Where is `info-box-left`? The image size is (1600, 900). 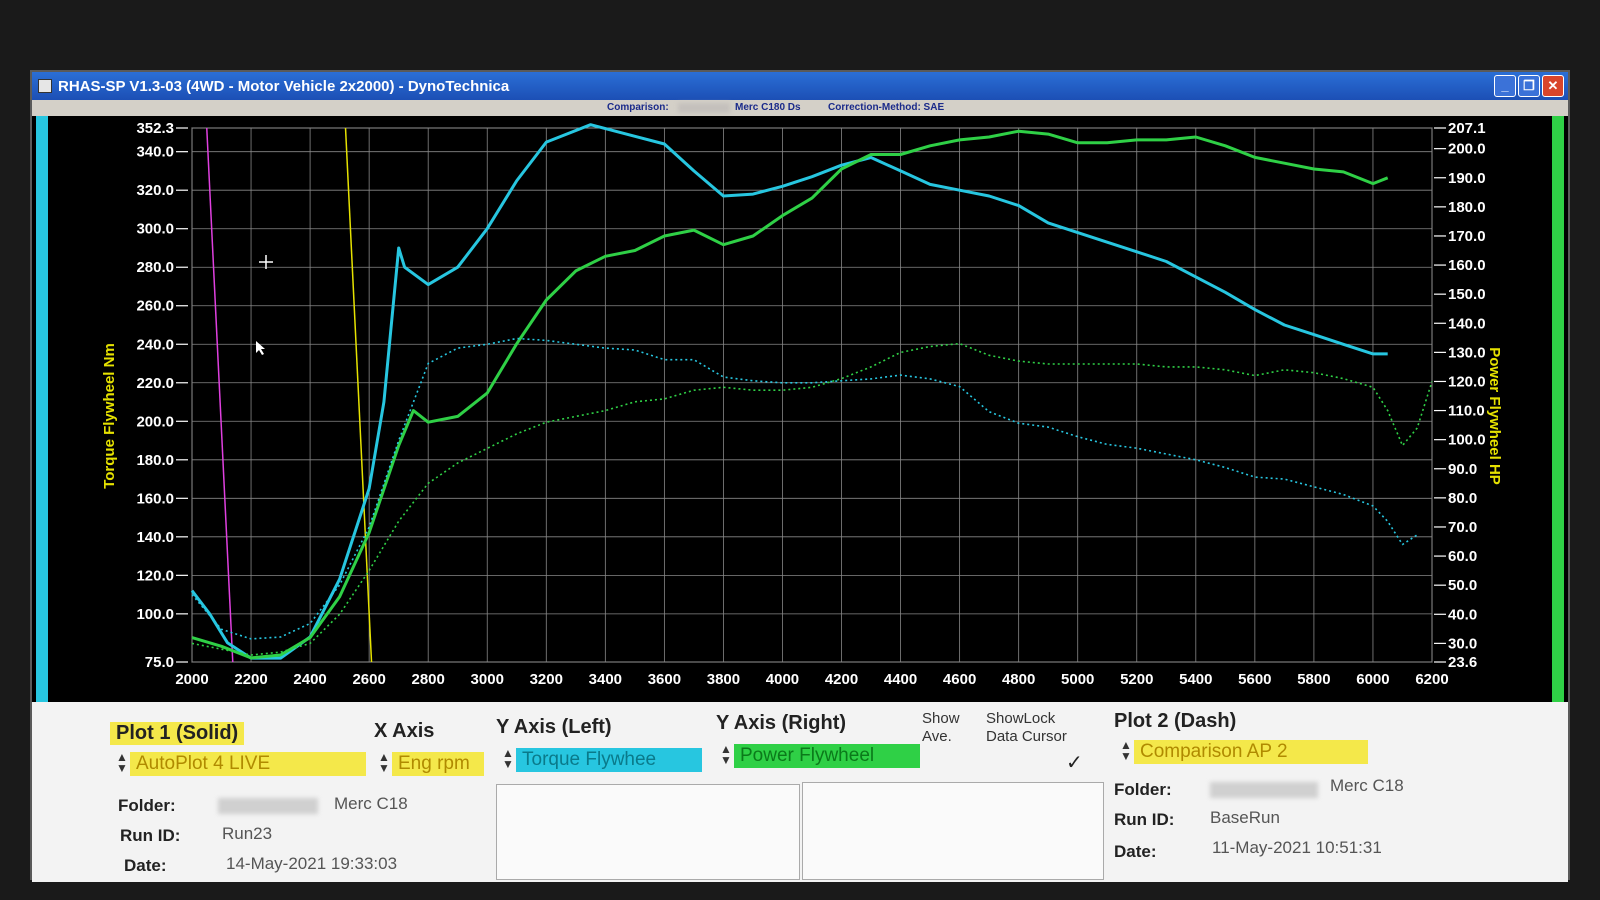 info-box-left is located at coordinates (648, 832).